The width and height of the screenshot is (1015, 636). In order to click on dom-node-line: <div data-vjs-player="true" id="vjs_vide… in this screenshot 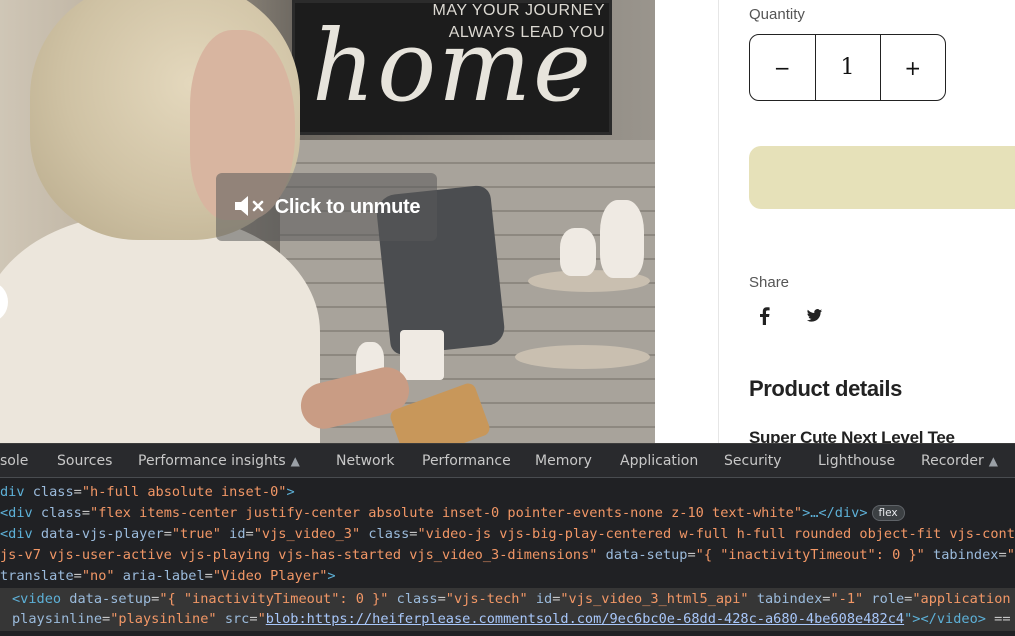, I will do `click(507, 534)`.